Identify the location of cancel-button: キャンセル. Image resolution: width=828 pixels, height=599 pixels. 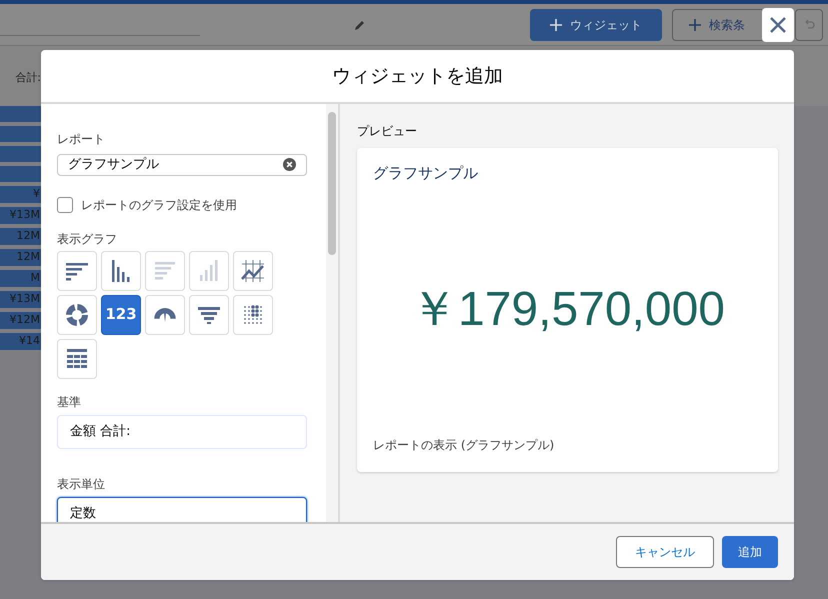
(665, 552).